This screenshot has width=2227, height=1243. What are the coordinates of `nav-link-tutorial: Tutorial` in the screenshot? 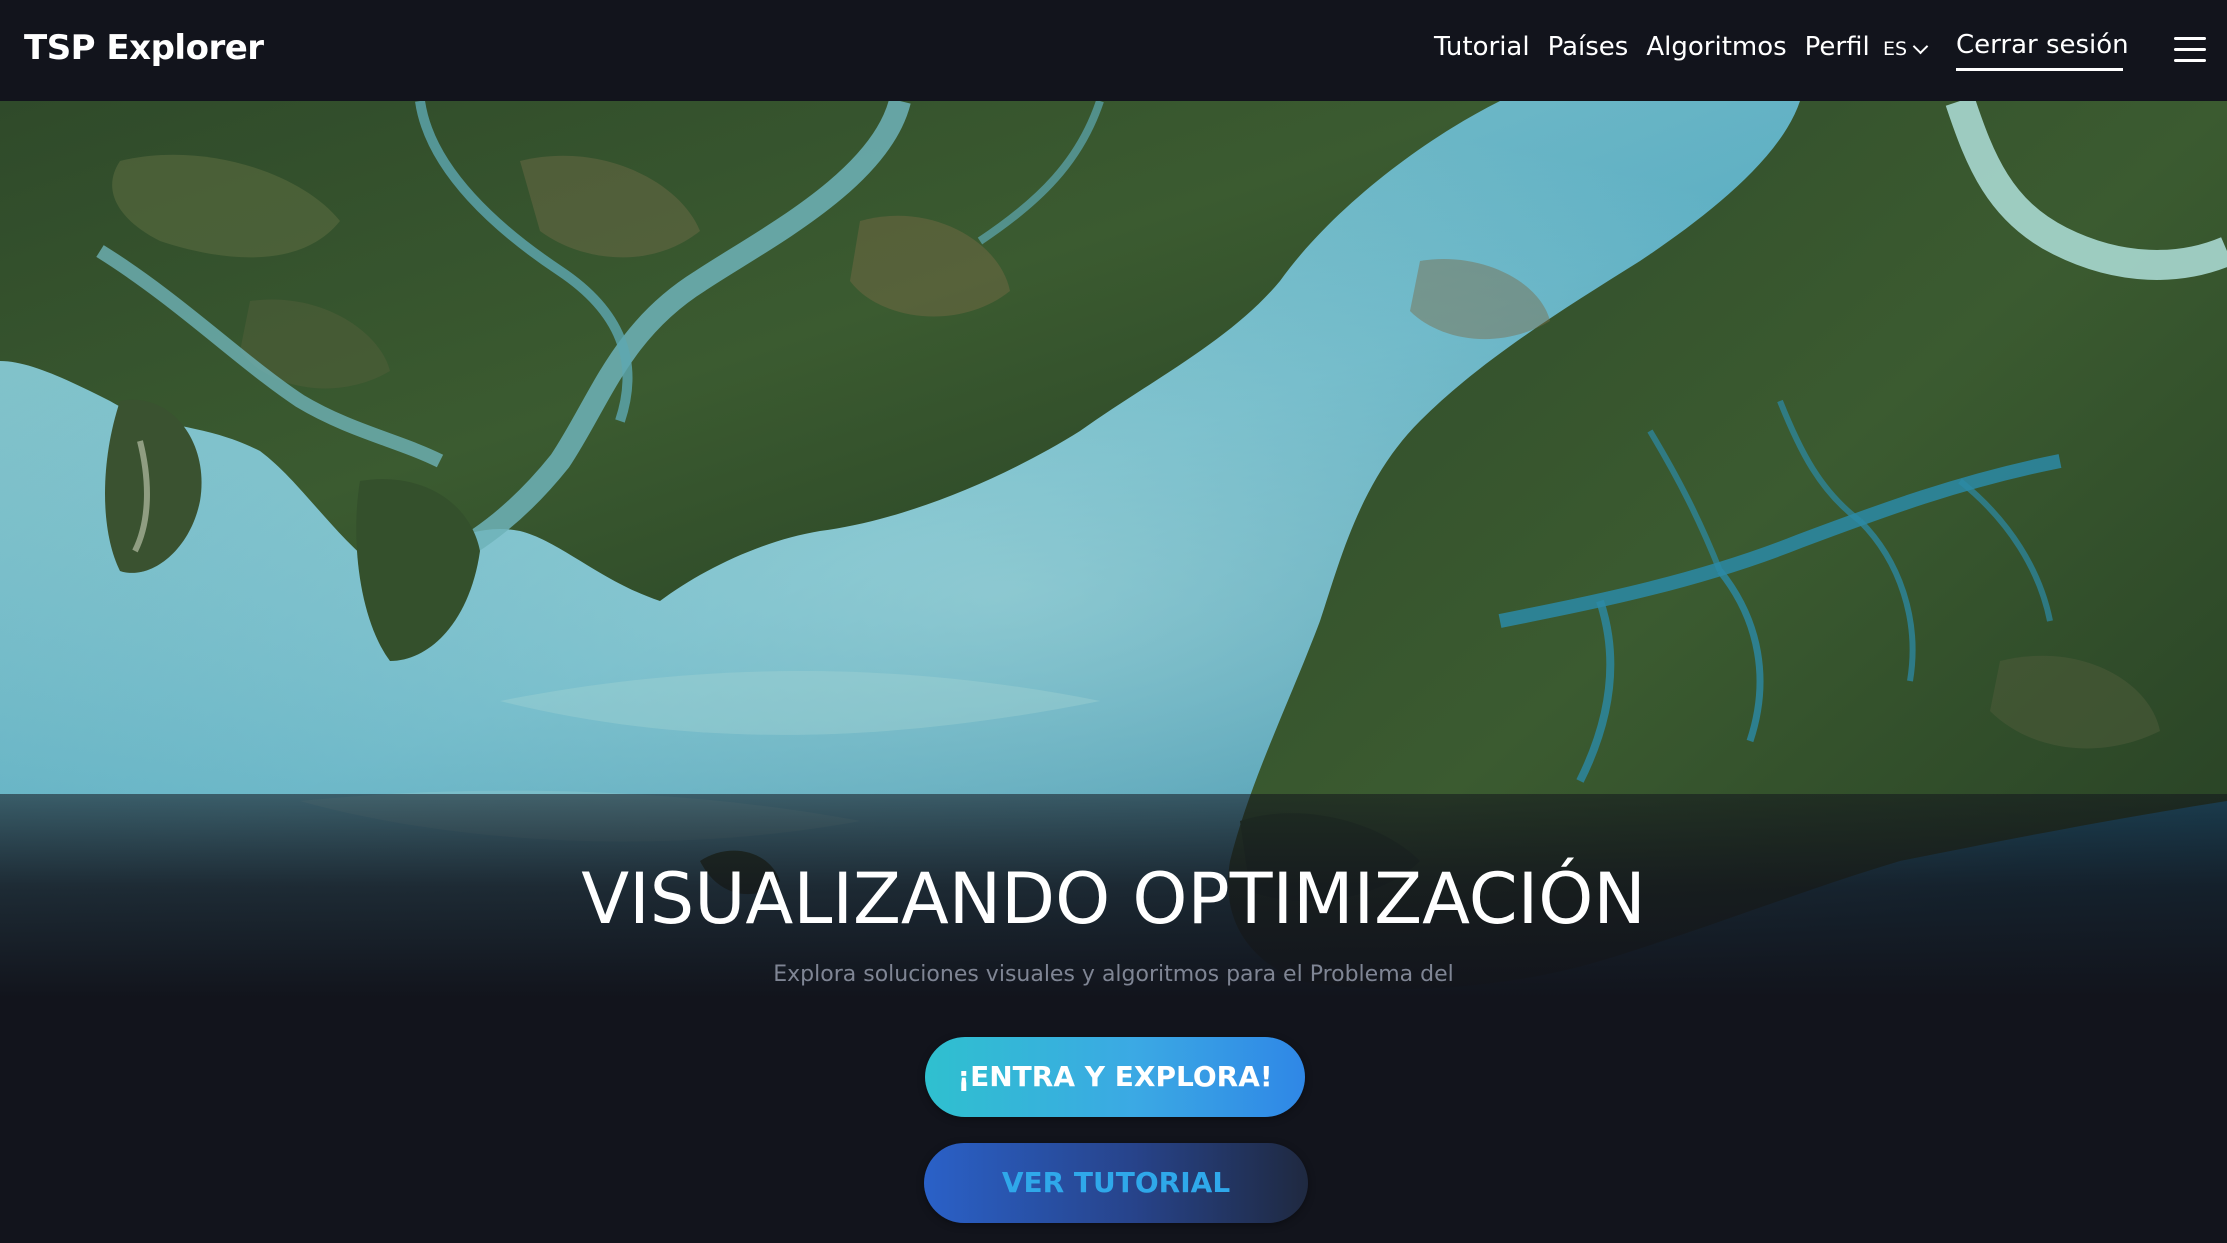 It's located at (1482, 47).